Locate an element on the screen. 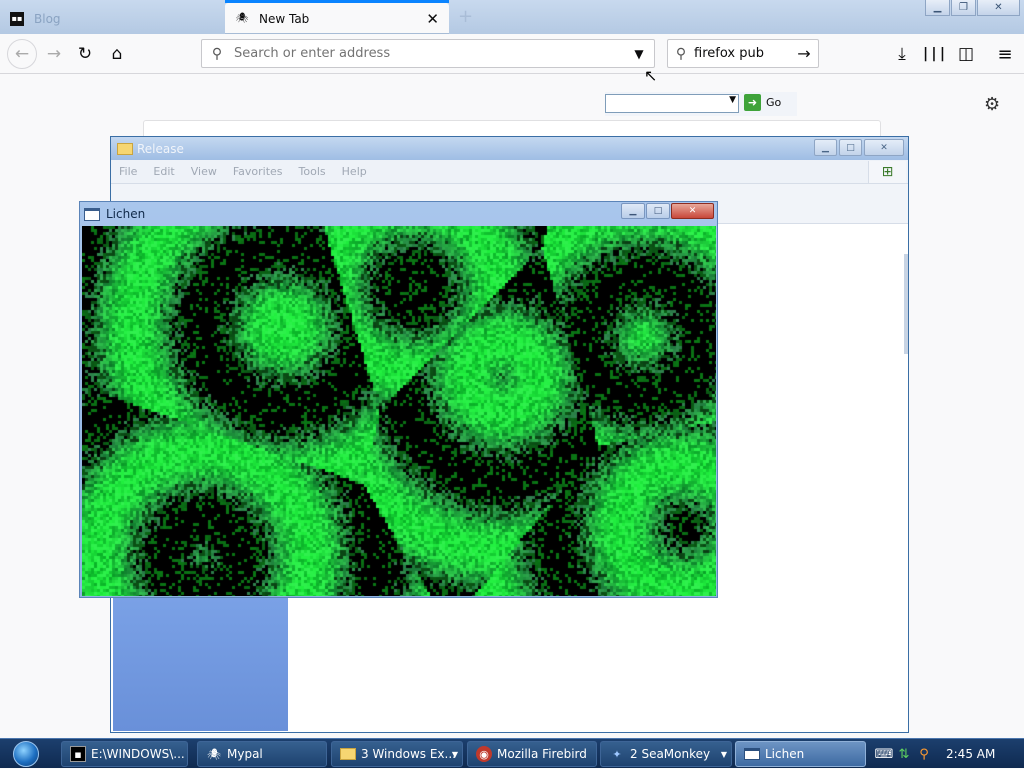 The height and width of the screenshot is (769, 1024). taskbar-item-mypal: 🕷 Mypal is located at coordinates (262, 754).